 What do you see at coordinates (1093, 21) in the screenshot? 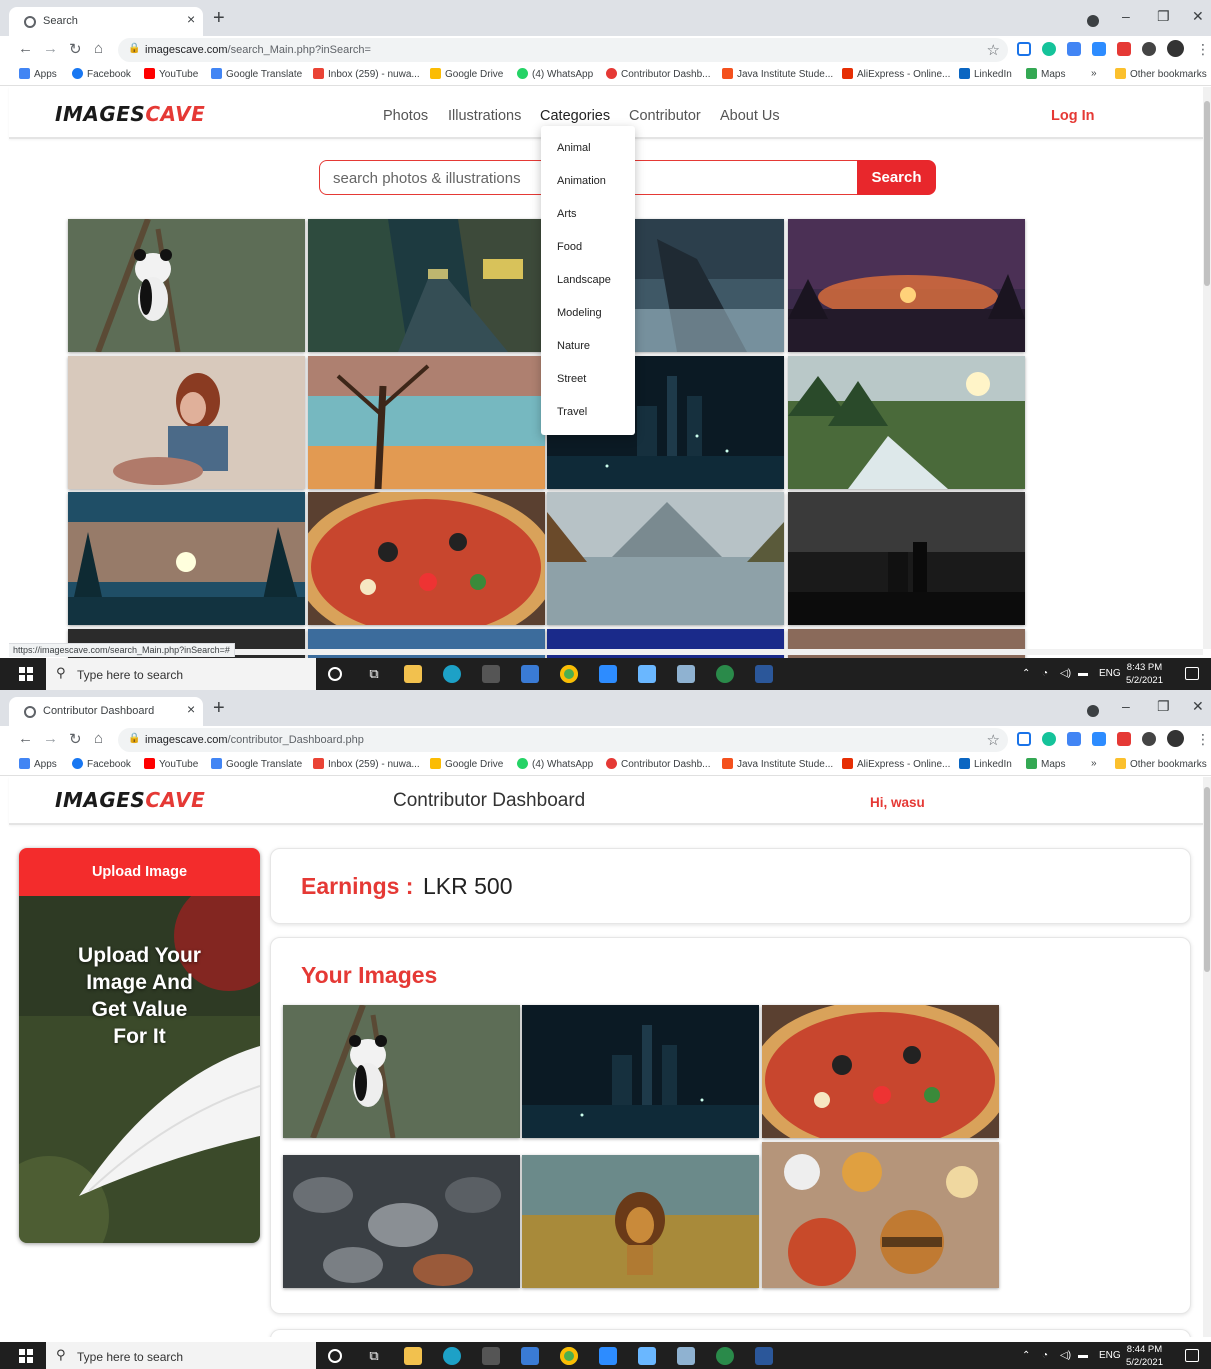
I see `record-icon` at bounding box center [1093, 21].